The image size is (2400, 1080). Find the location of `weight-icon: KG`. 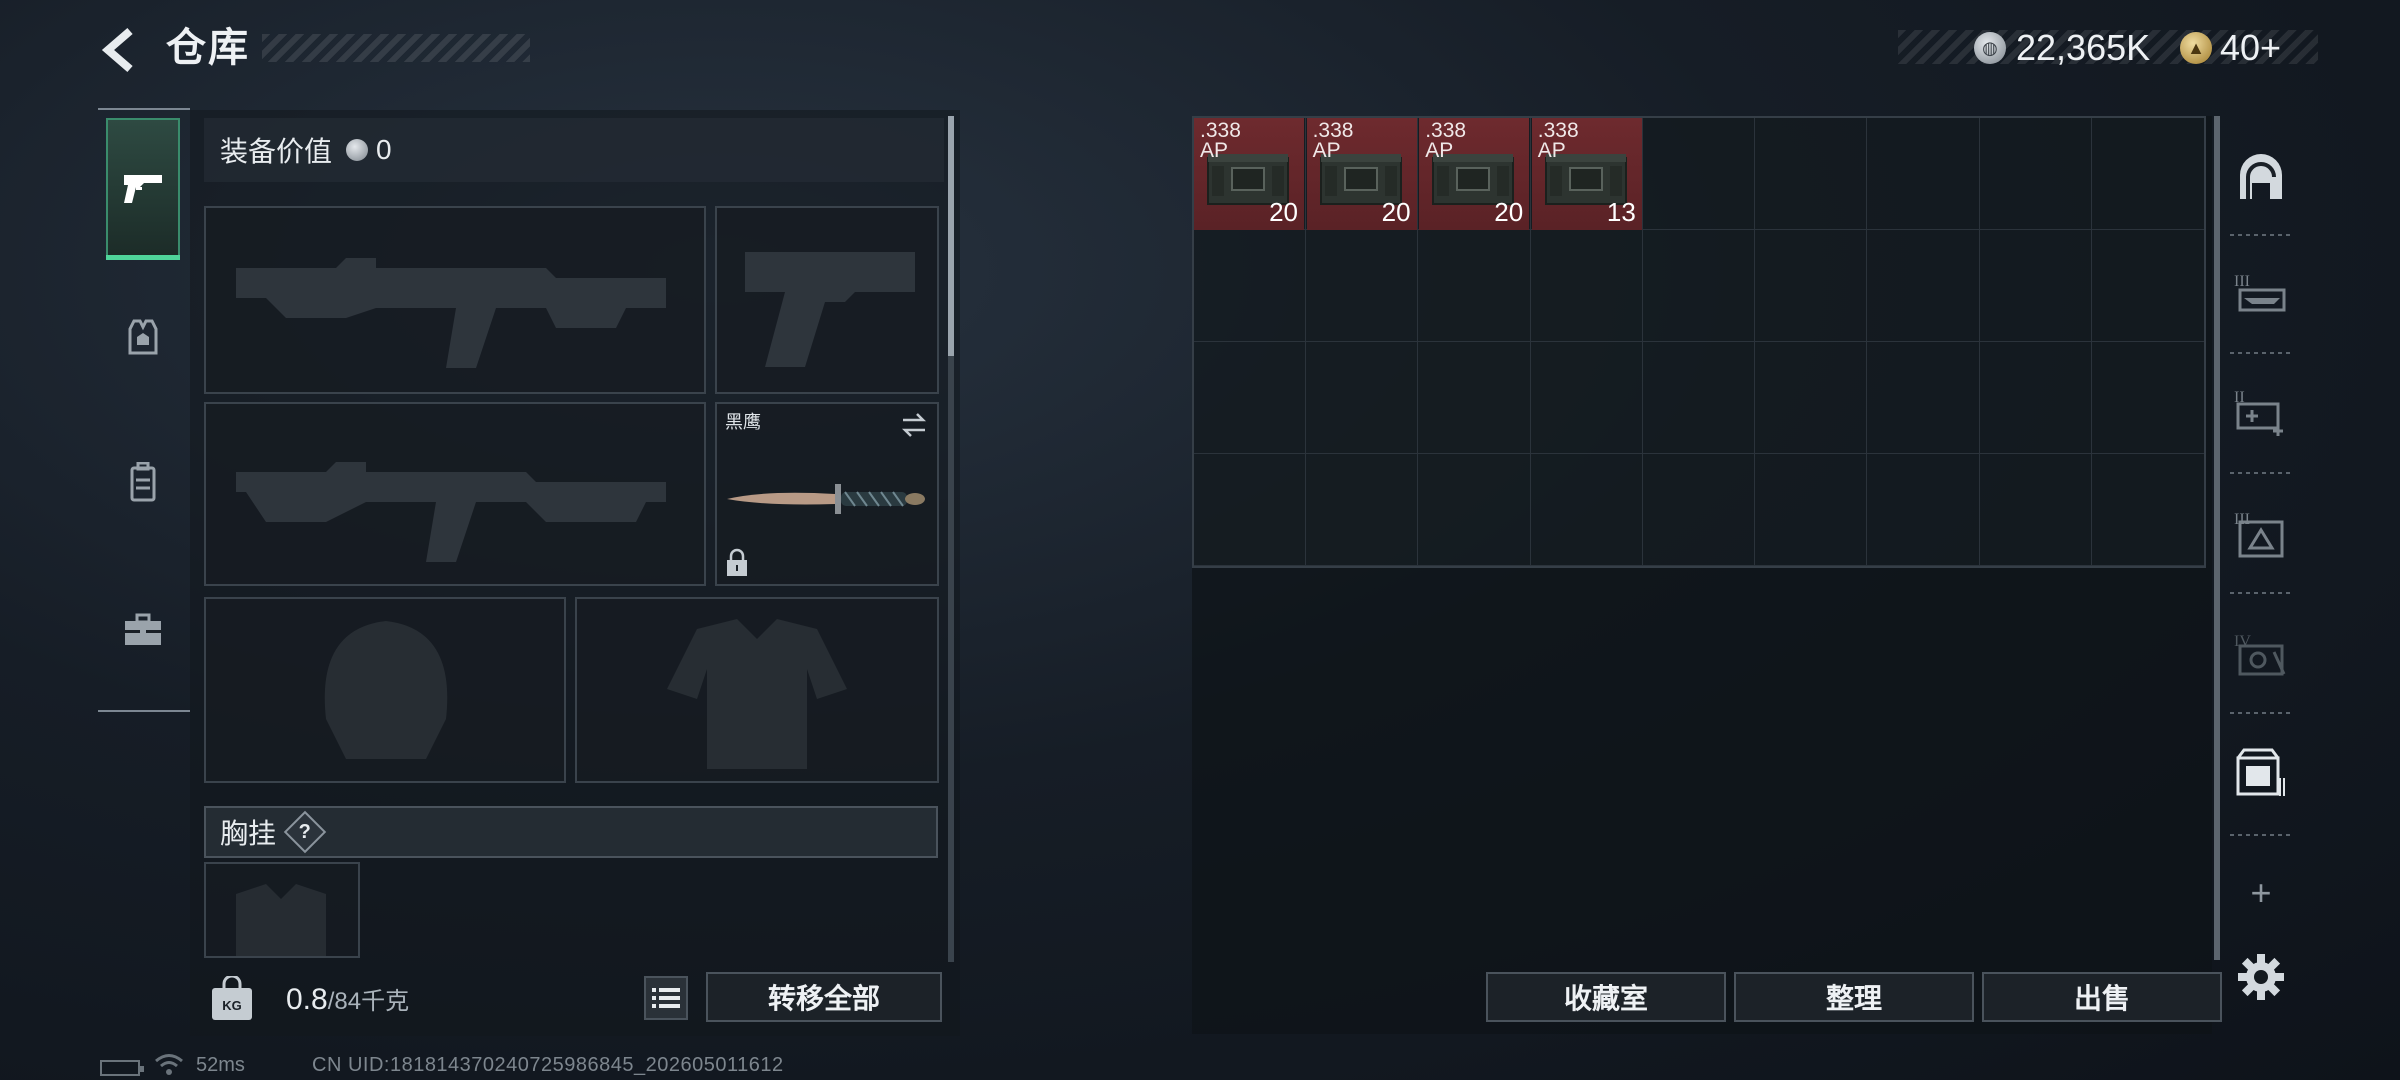

weight-icon: KG is located at coordinates (232, 998).